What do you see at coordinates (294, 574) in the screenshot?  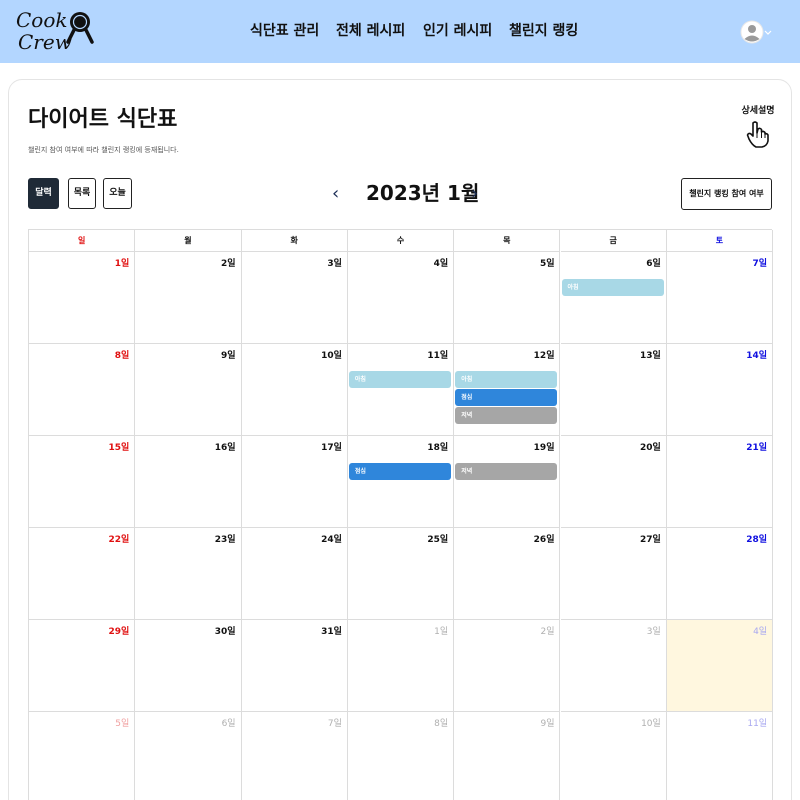 I see `calendar-day-cell: 24일` at bounding box center [294, 574].